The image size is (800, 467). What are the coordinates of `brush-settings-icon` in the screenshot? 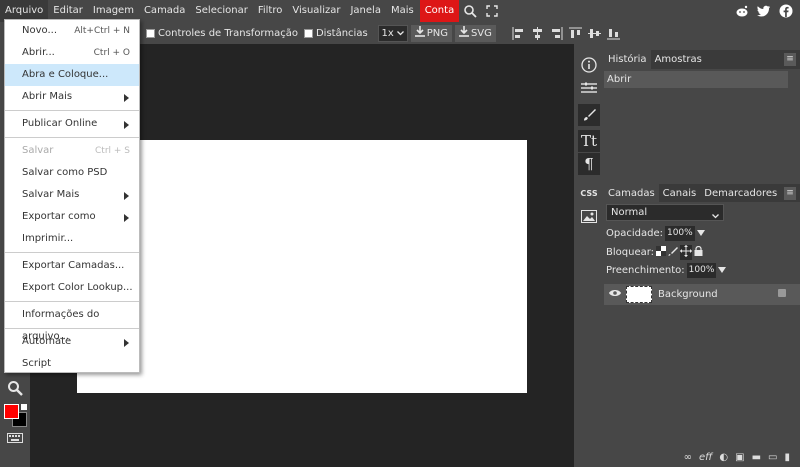 It's located at (589, 115).